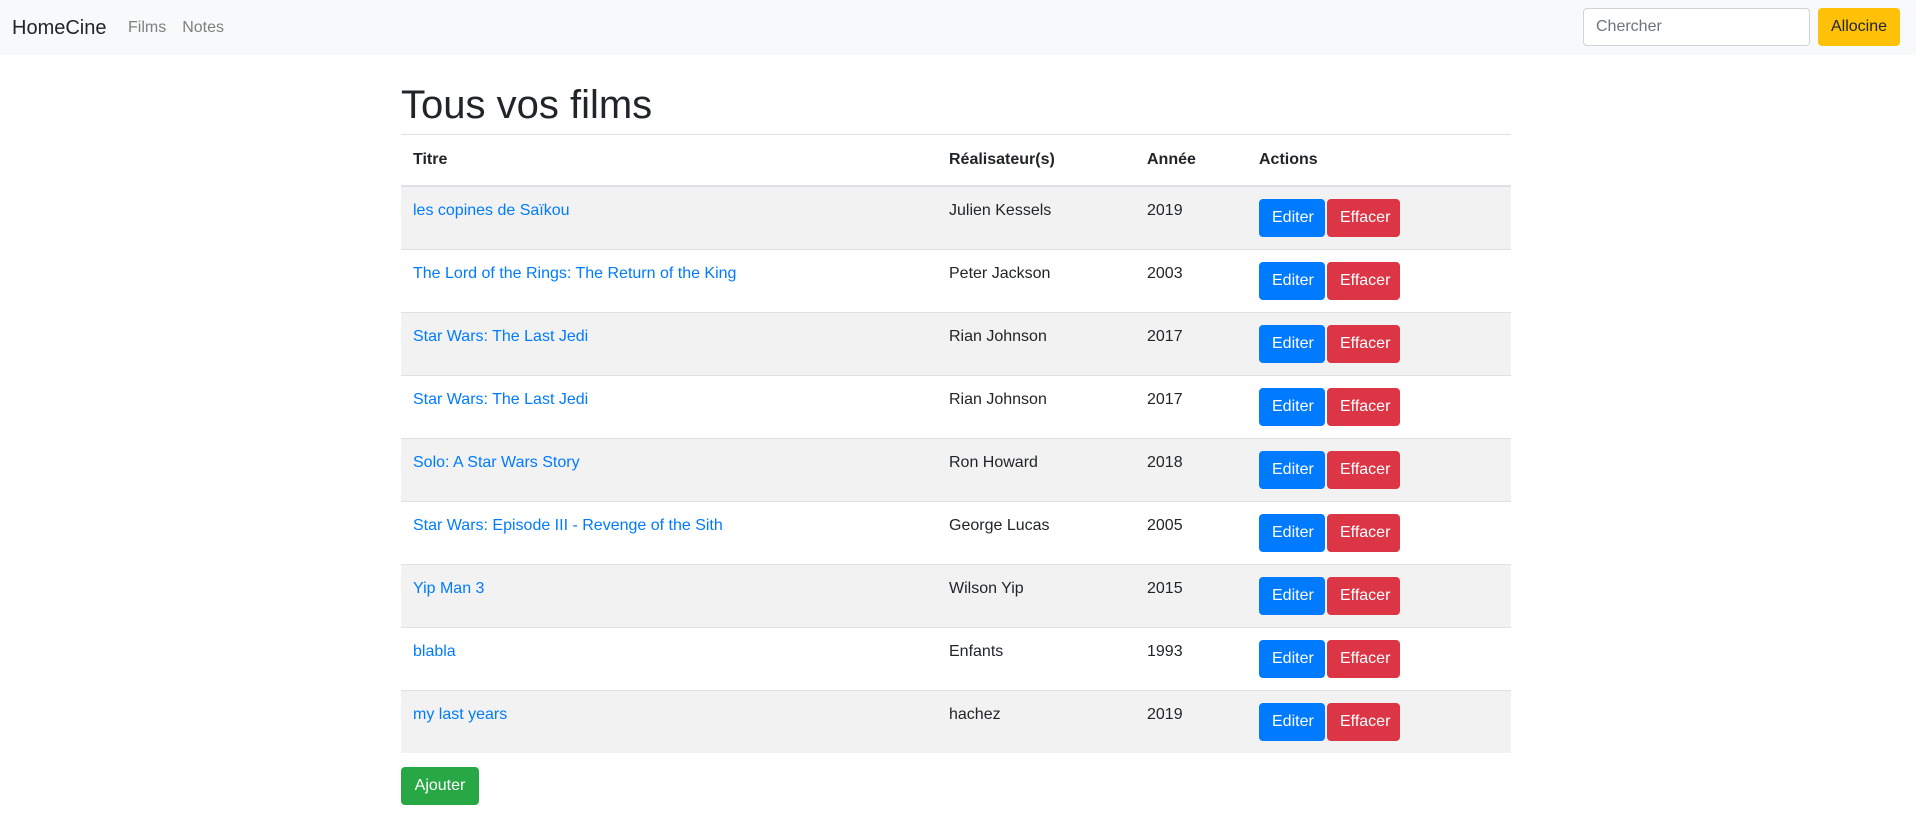 Image resolution: width=1916 pixels, height=829 pixels. What do you see at coordinates (448, 588) in the screenshot?
I see `film-title-link: Yip Man 3` at bounding box center [448, 588].